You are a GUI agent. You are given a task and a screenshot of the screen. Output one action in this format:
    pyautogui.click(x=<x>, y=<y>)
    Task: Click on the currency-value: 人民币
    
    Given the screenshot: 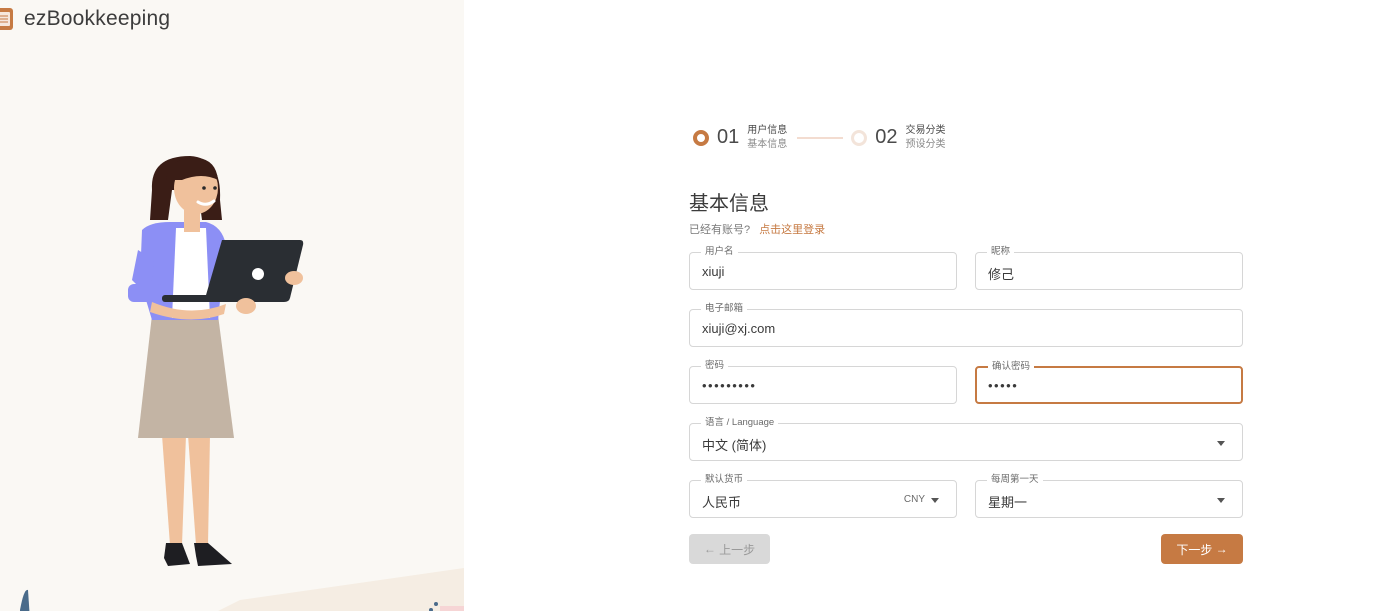 What is the action you would take?
    pyautogui.click(x=722, y=502)
    